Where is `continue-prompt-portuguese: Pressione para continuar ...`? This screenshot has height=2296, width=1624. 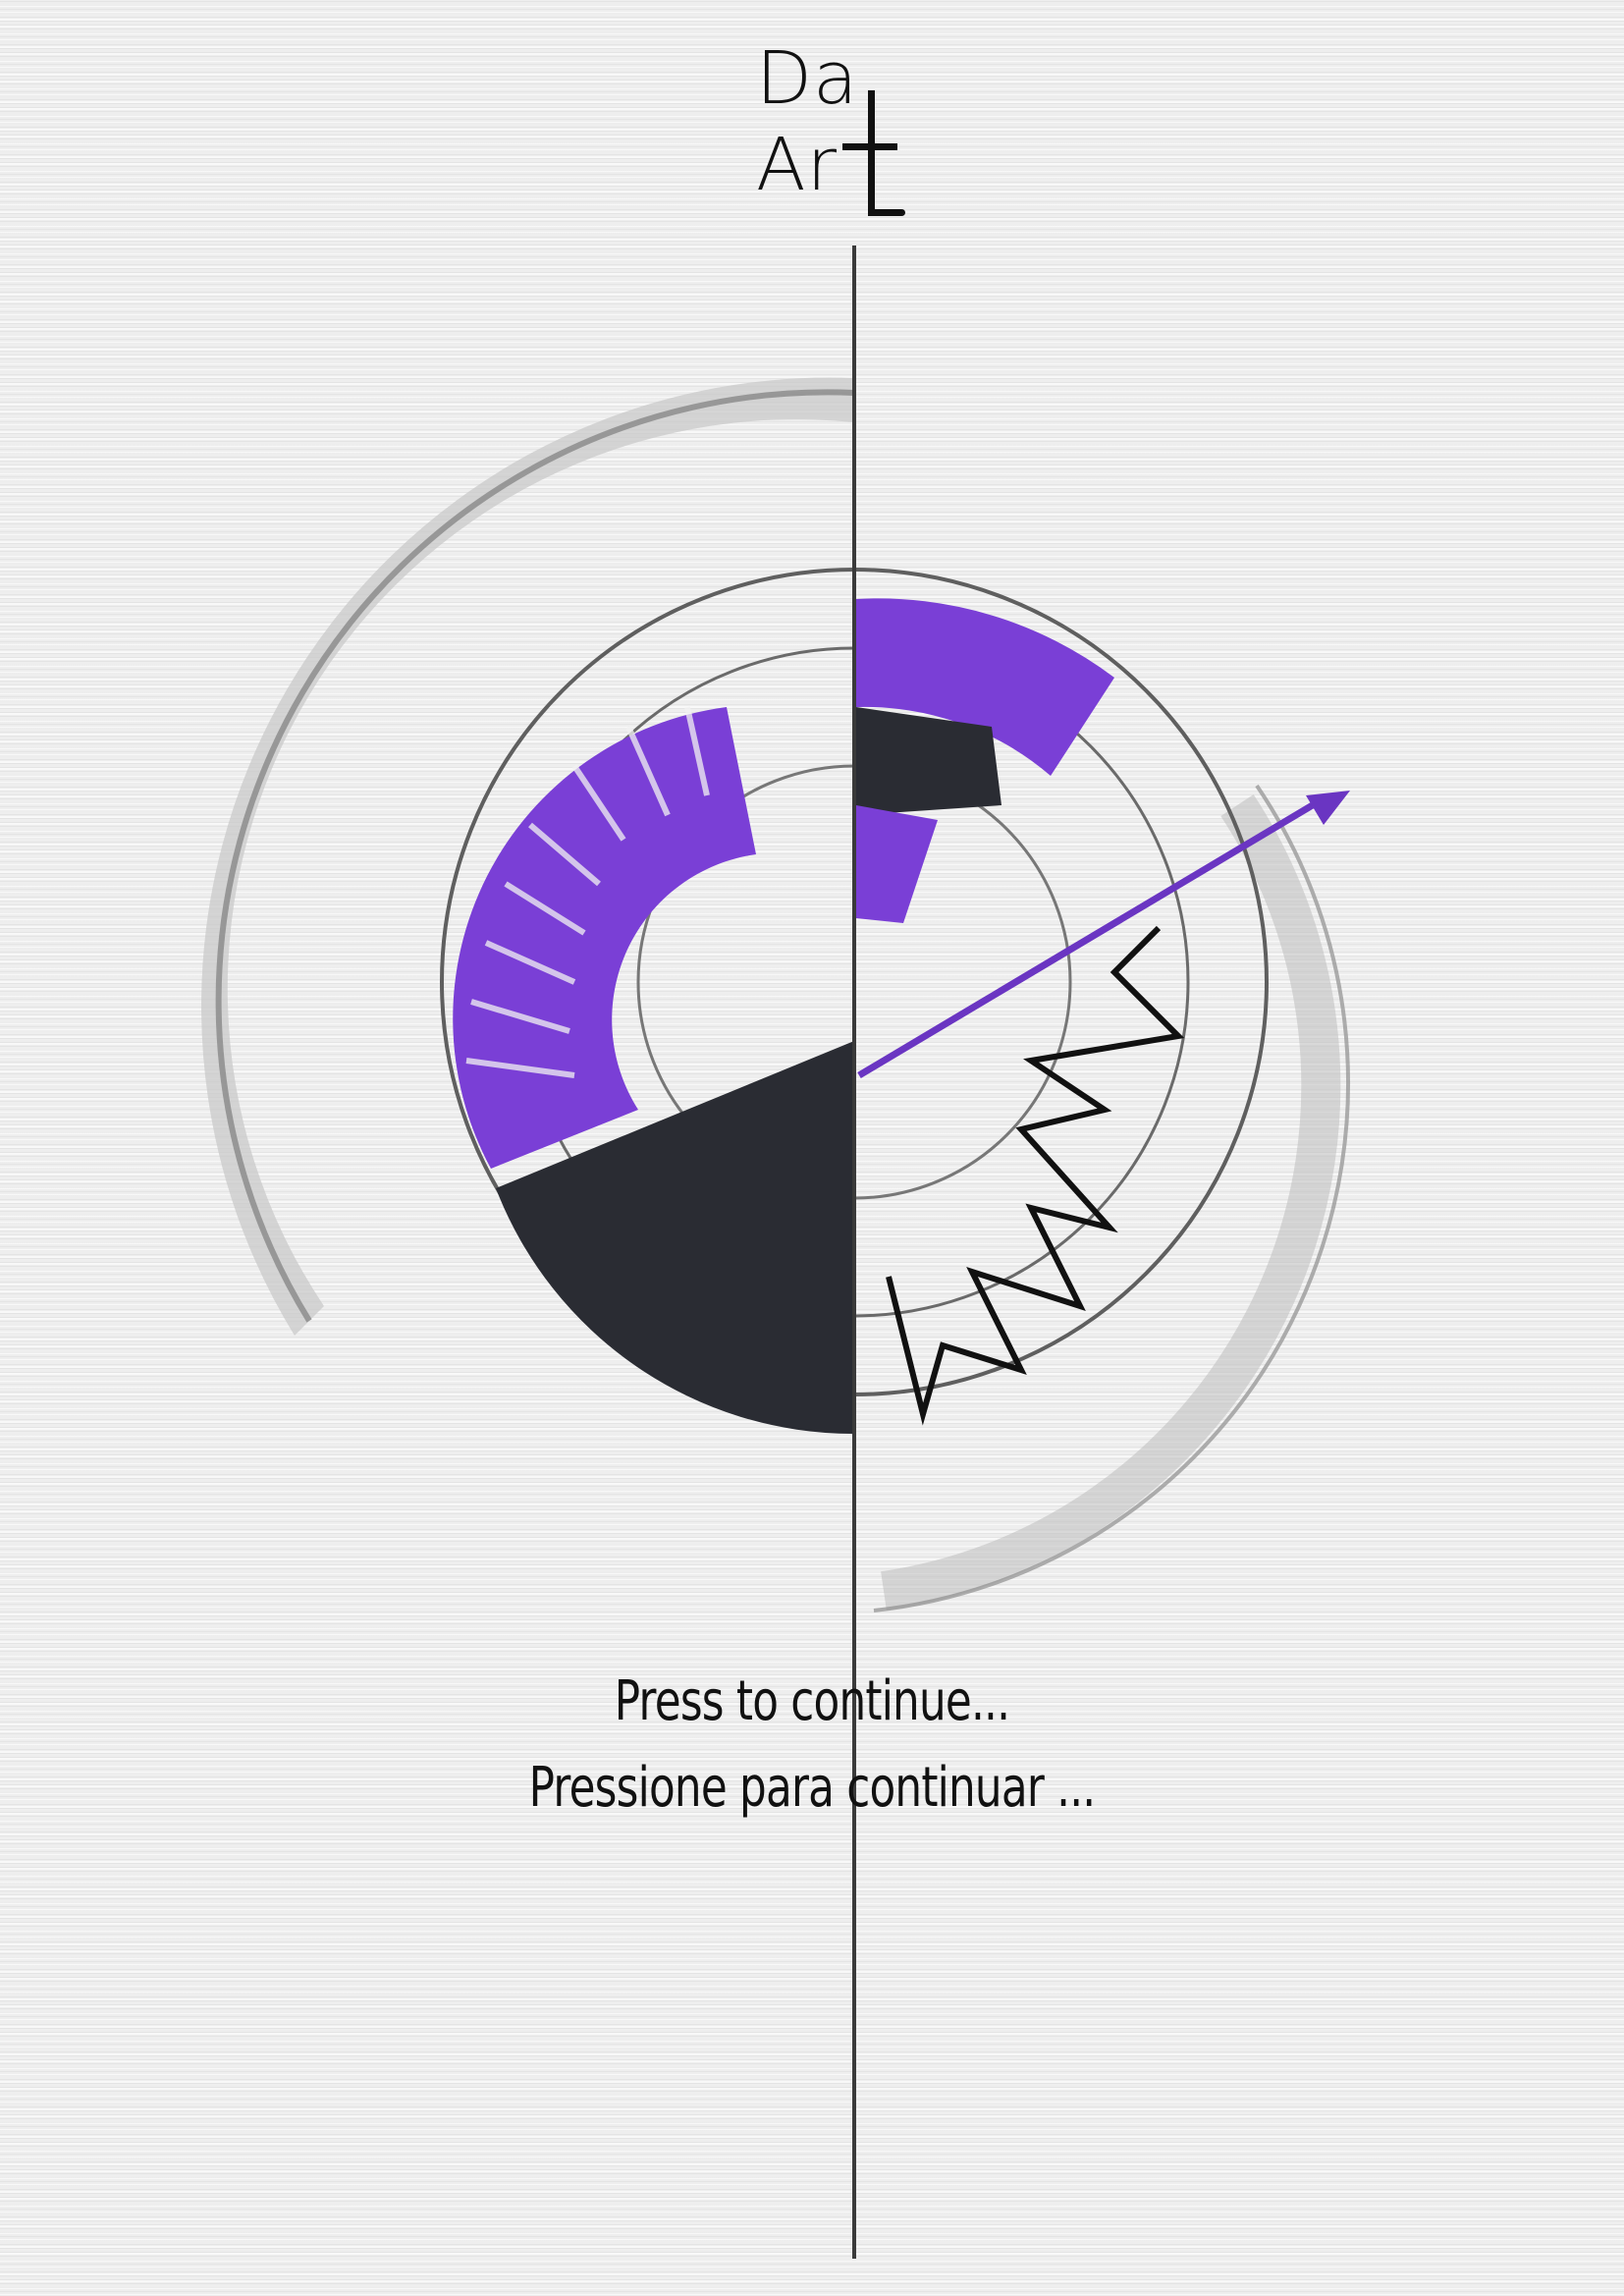 continue-prompt-portuguese: Pressione para continuar ... is located at coordinates (812, 1788).